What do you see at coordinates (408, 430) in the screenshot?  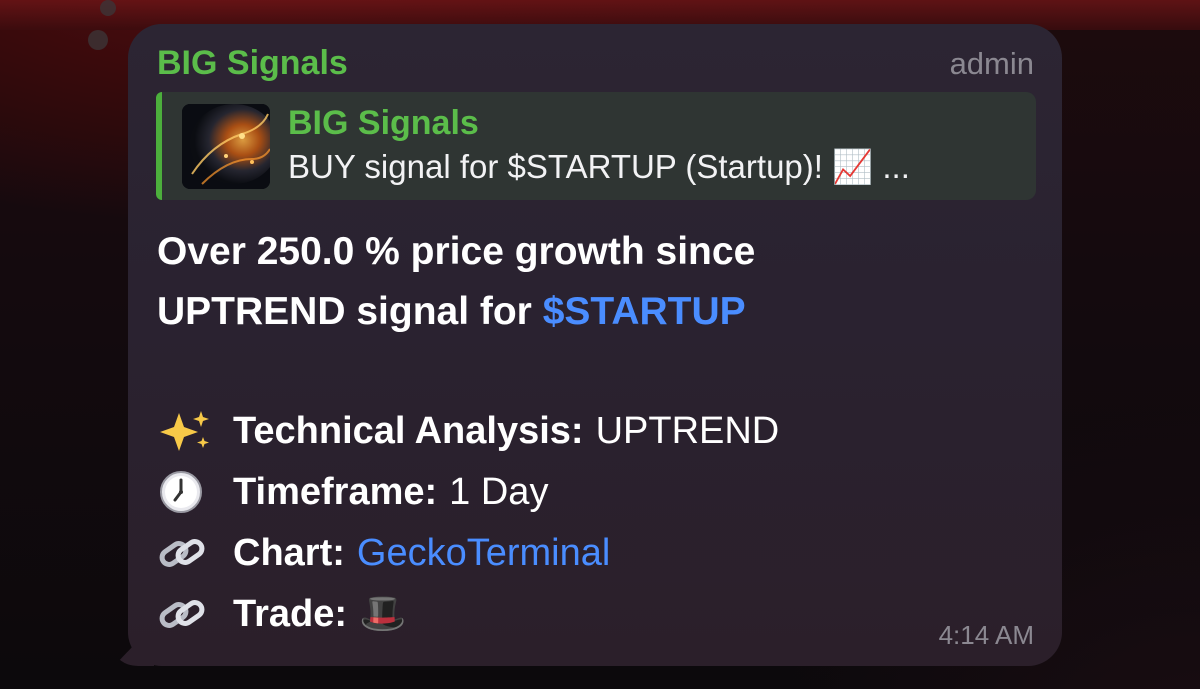 I see `detail-key: Technical Analysis:` at bounding box center [408, 430].